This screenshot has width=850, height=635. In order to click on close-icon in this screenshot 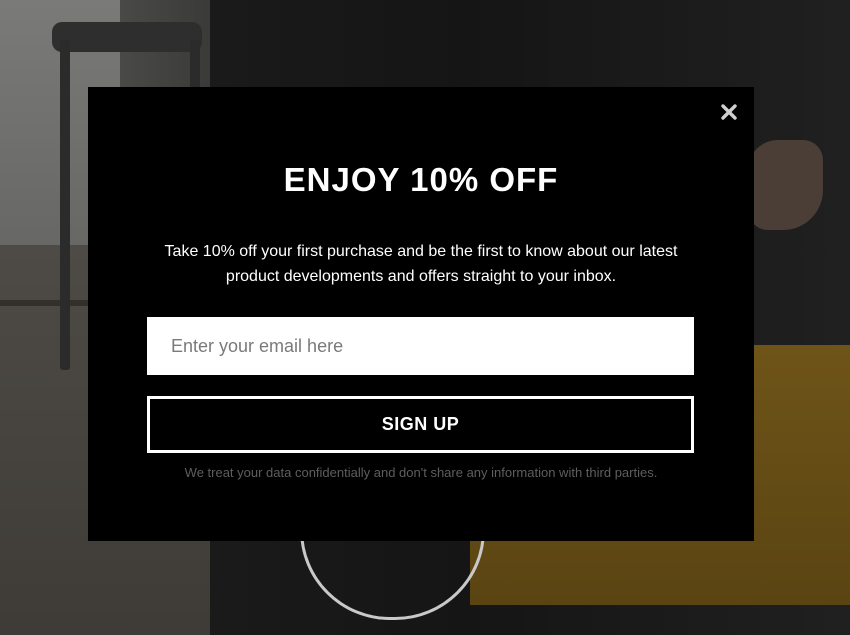, I will do `click(729, 112)`.